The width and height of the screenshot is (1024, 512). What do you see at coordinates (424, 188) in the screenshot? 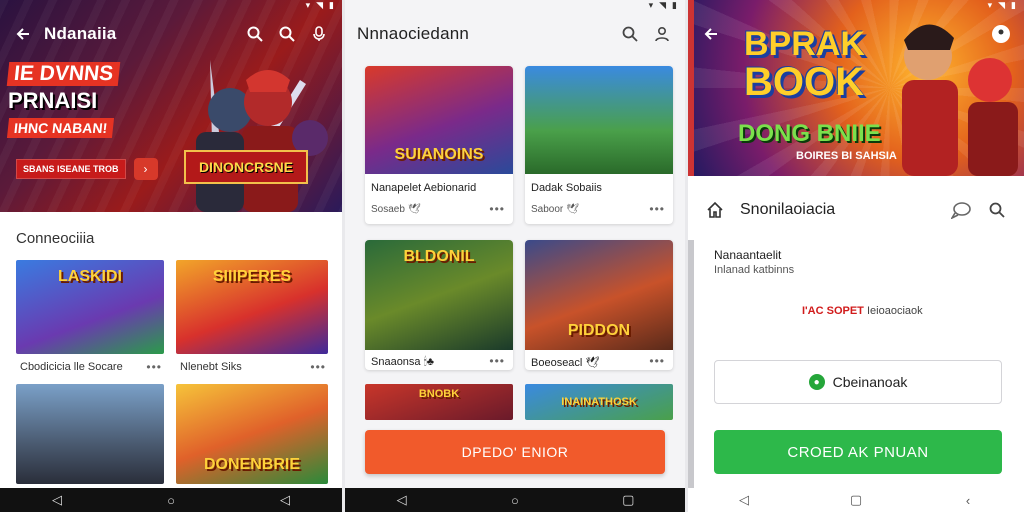
I see `game-title: Nanapelet Aebionarid` at bounding box center [424, 188].